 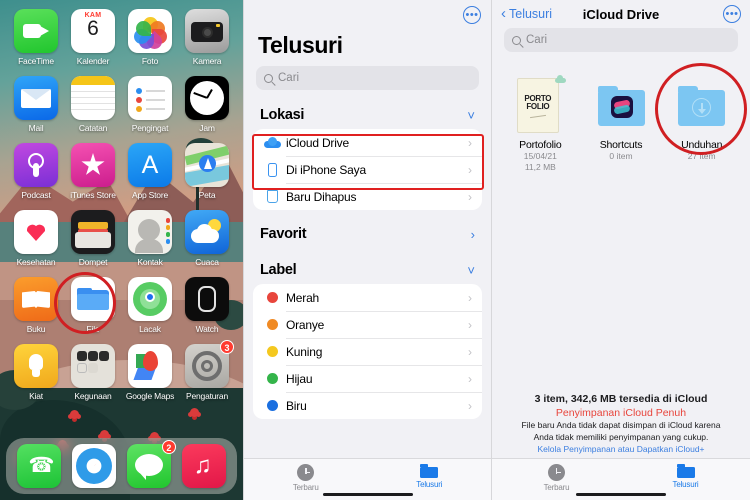 I want to click on music-icon: ♫, so click(x=203, y=466).